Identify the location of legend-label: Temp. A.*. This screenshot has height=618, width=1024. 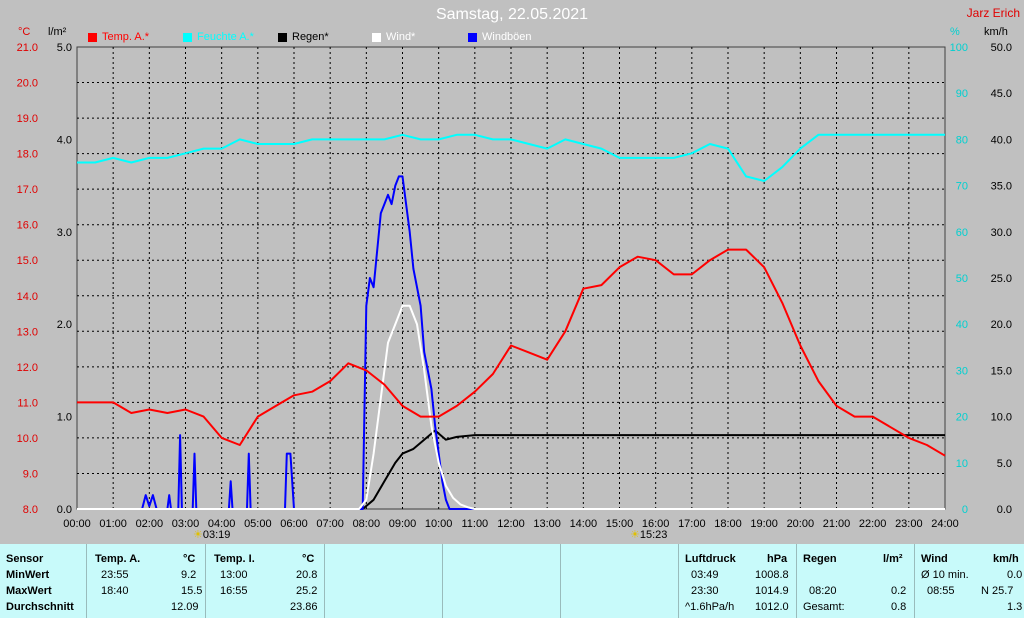
(126, 37).